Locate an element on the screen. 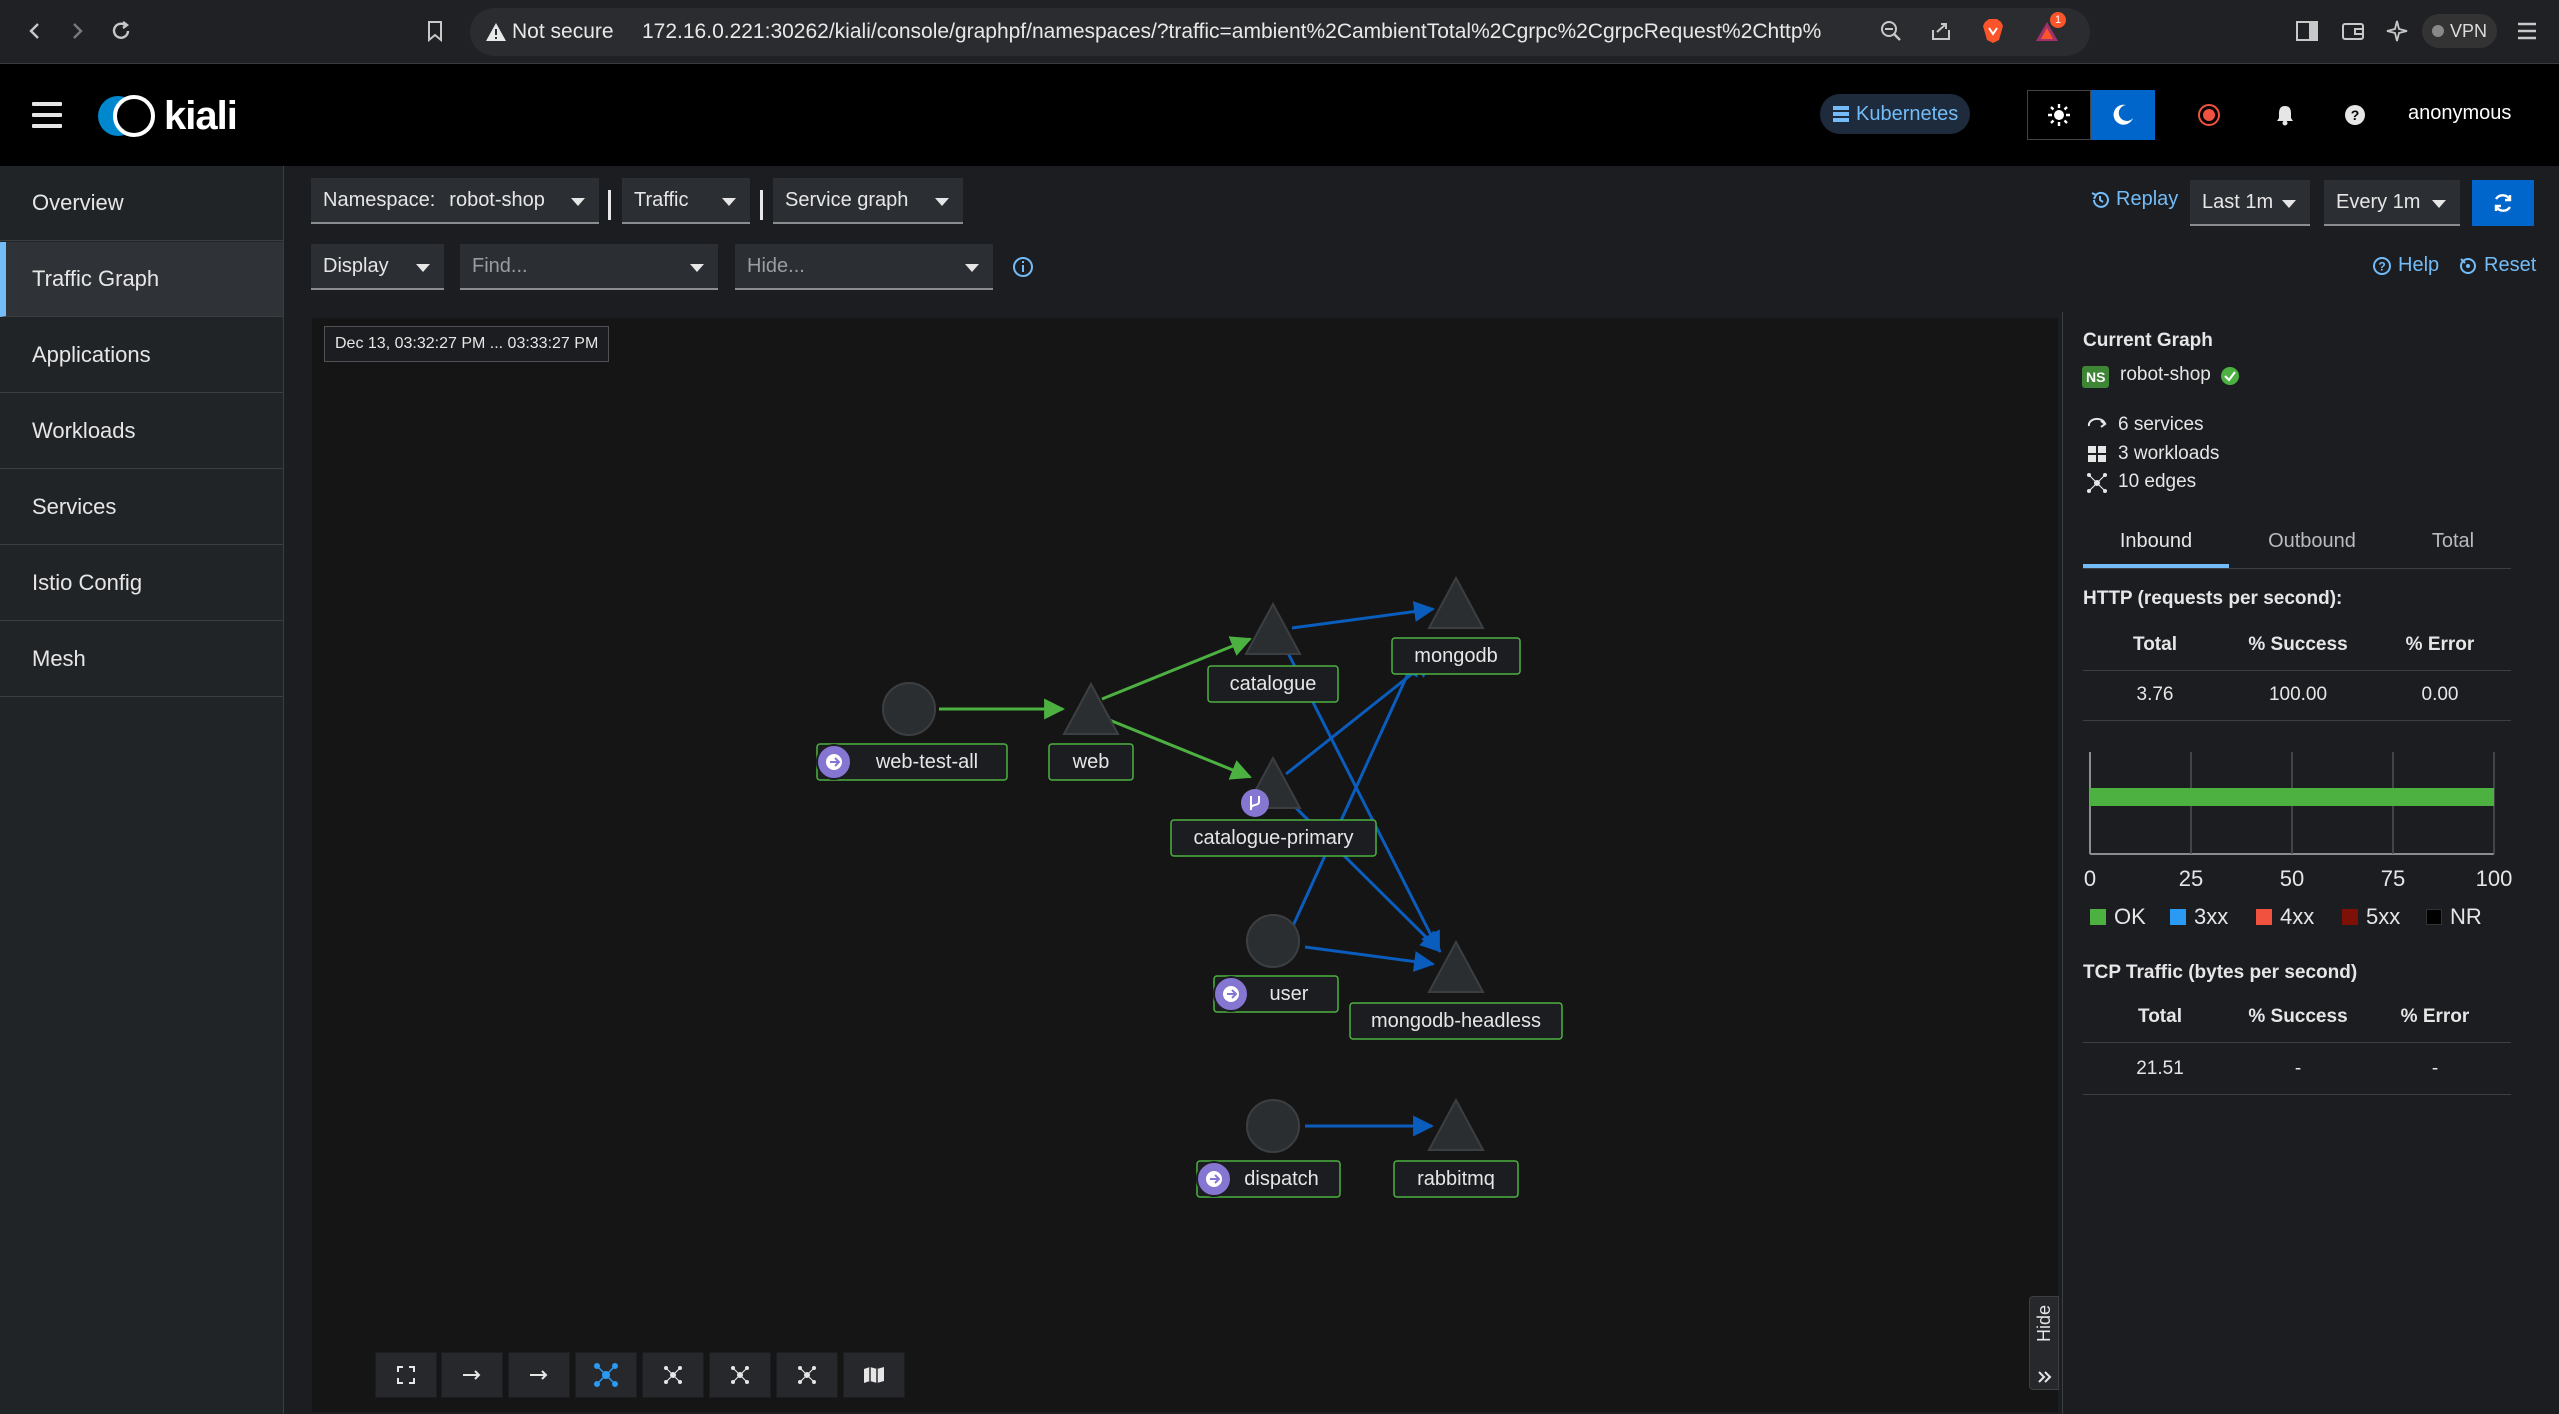 This screenshot has width=2559, height=1414. node-label: web-test-all is located at coordinates (927, 761).